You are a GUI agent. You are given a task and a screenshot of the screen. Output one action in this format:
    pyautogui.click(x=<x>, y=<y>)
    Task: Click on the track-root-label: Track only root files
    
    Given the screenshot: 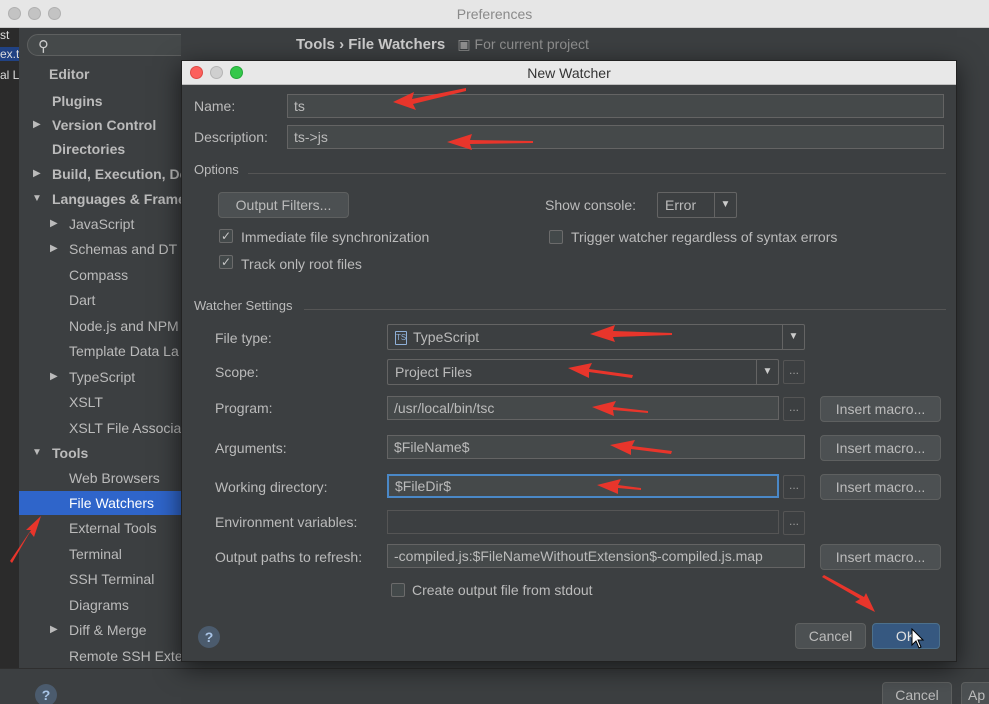 What is the action you would take?
    pyautogui.click(x=301, y=264)
    